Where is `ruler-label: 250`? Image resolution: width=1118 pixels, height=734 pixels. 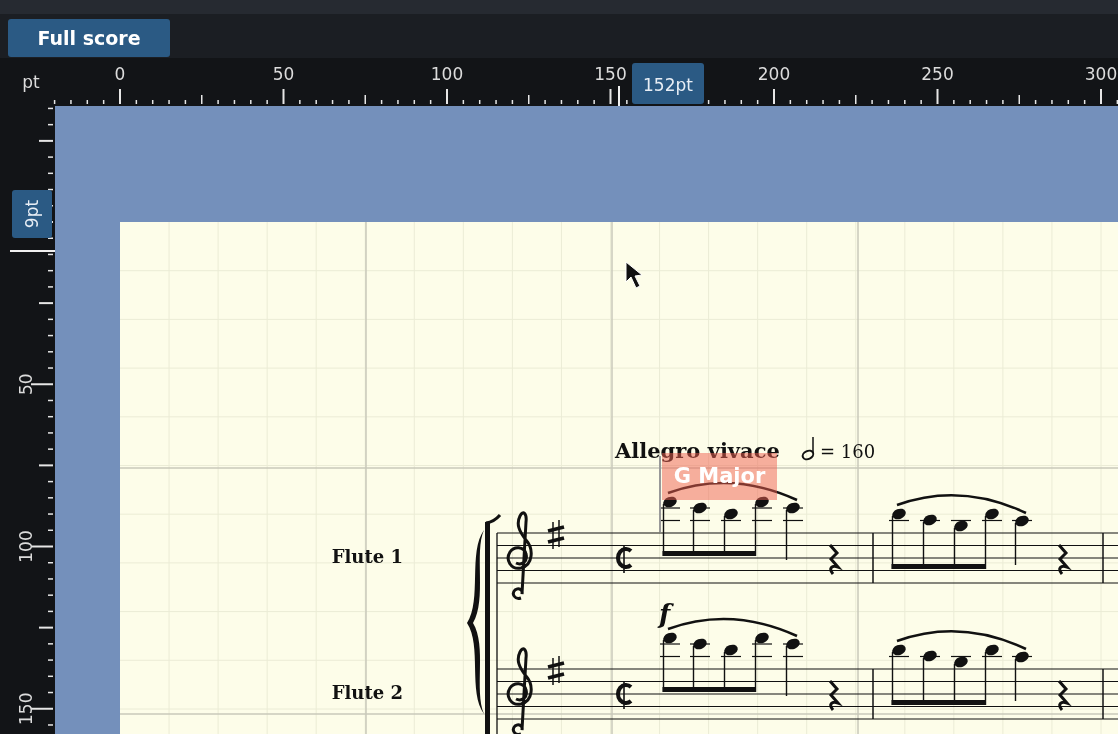 ruler-label: 250 is located at coordinates (937, 74).